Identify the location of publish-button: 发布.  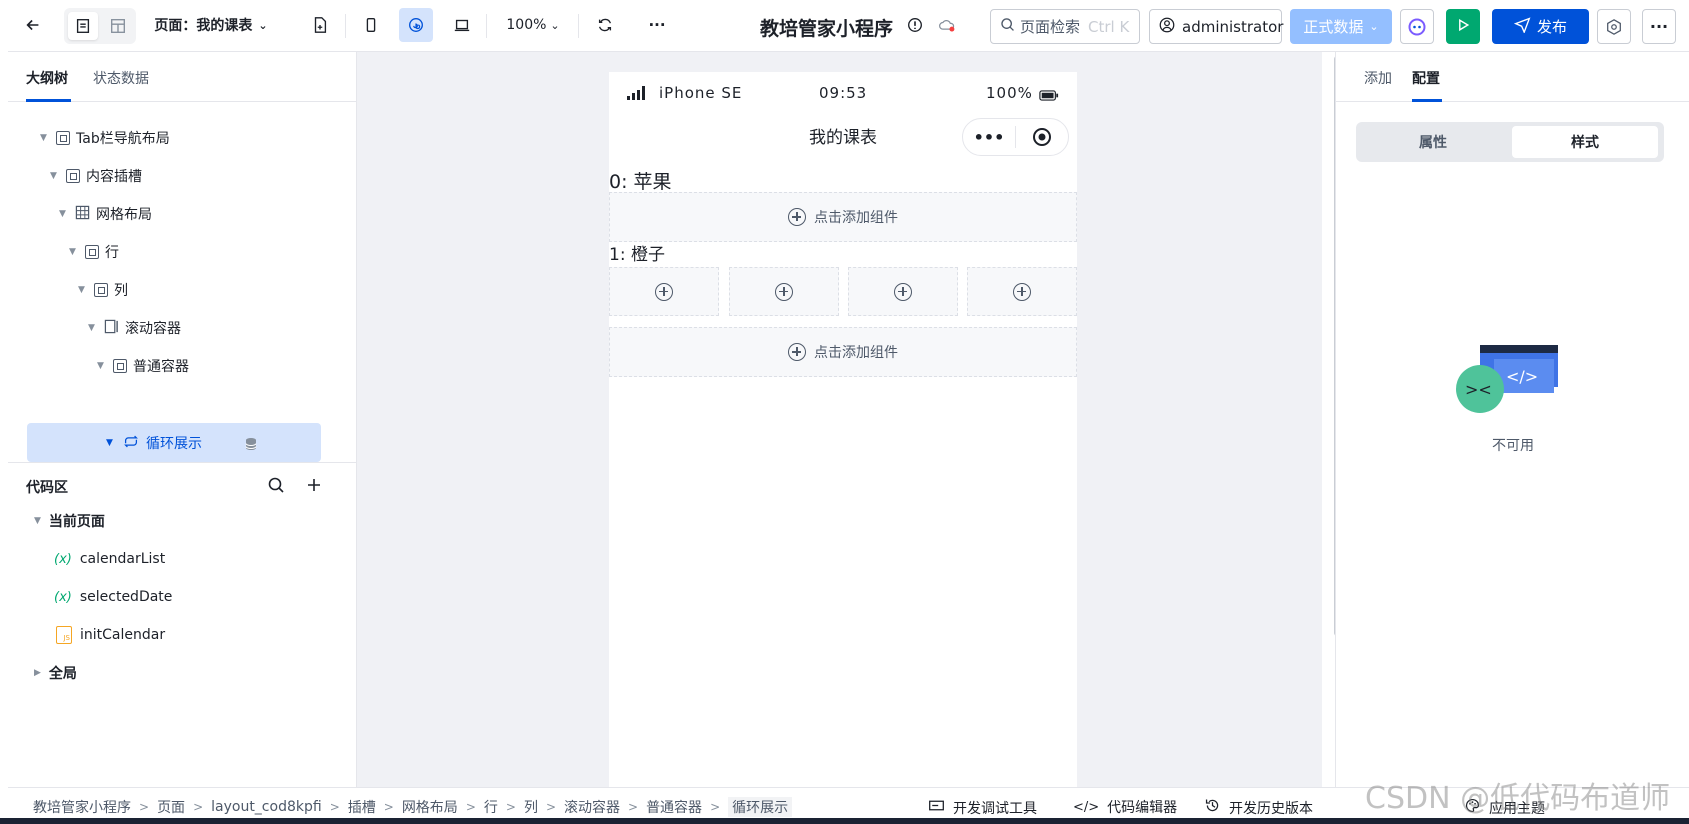
(1540, 26).